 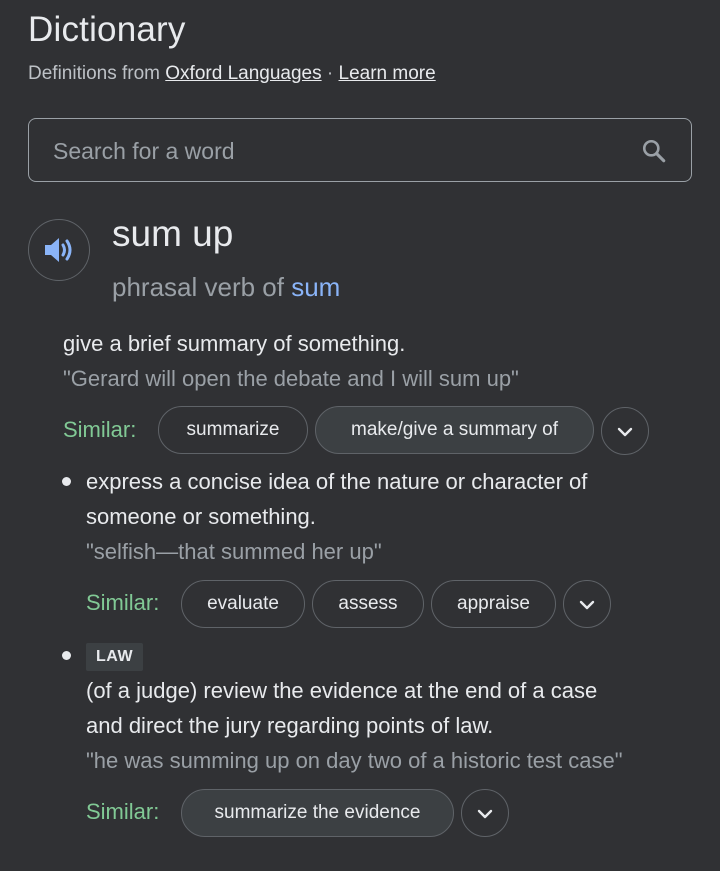 I want to click on subtitle-prefix: Definitions from, so click(x=97, y=73).